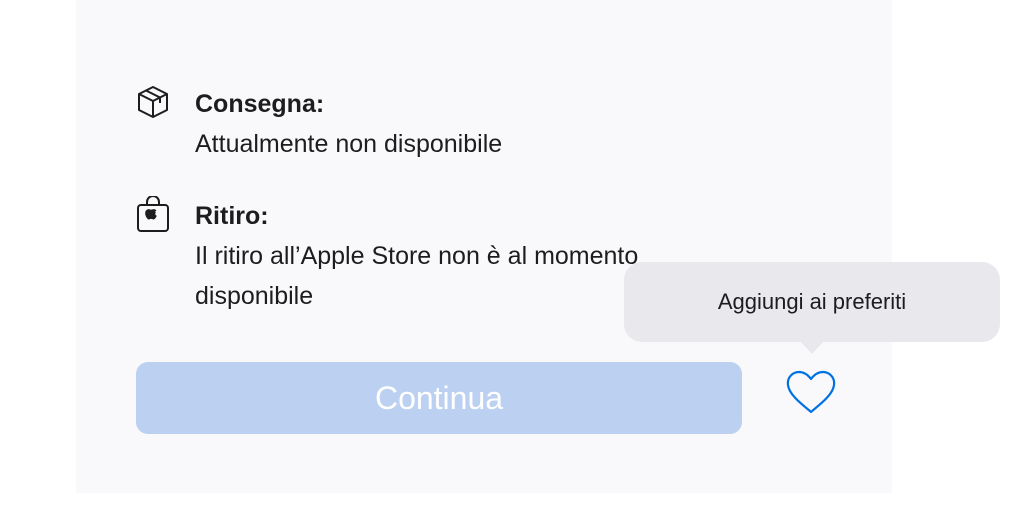  I want to click on delivery-text: Consegna: Attualmente non disponibile, so click(348, 124).